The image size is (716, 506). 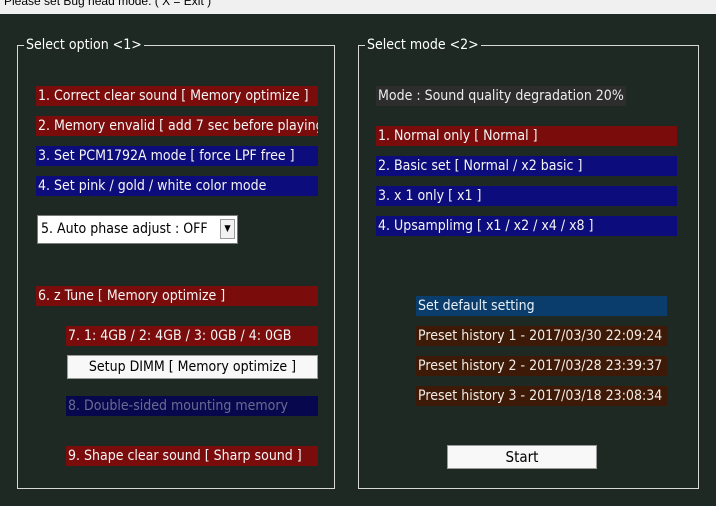 I want to click on dimm-info: 7. 1: 4GB / 2: 4GB / 3: 0GB / 4: 0GB, so click(x=192, y=336).